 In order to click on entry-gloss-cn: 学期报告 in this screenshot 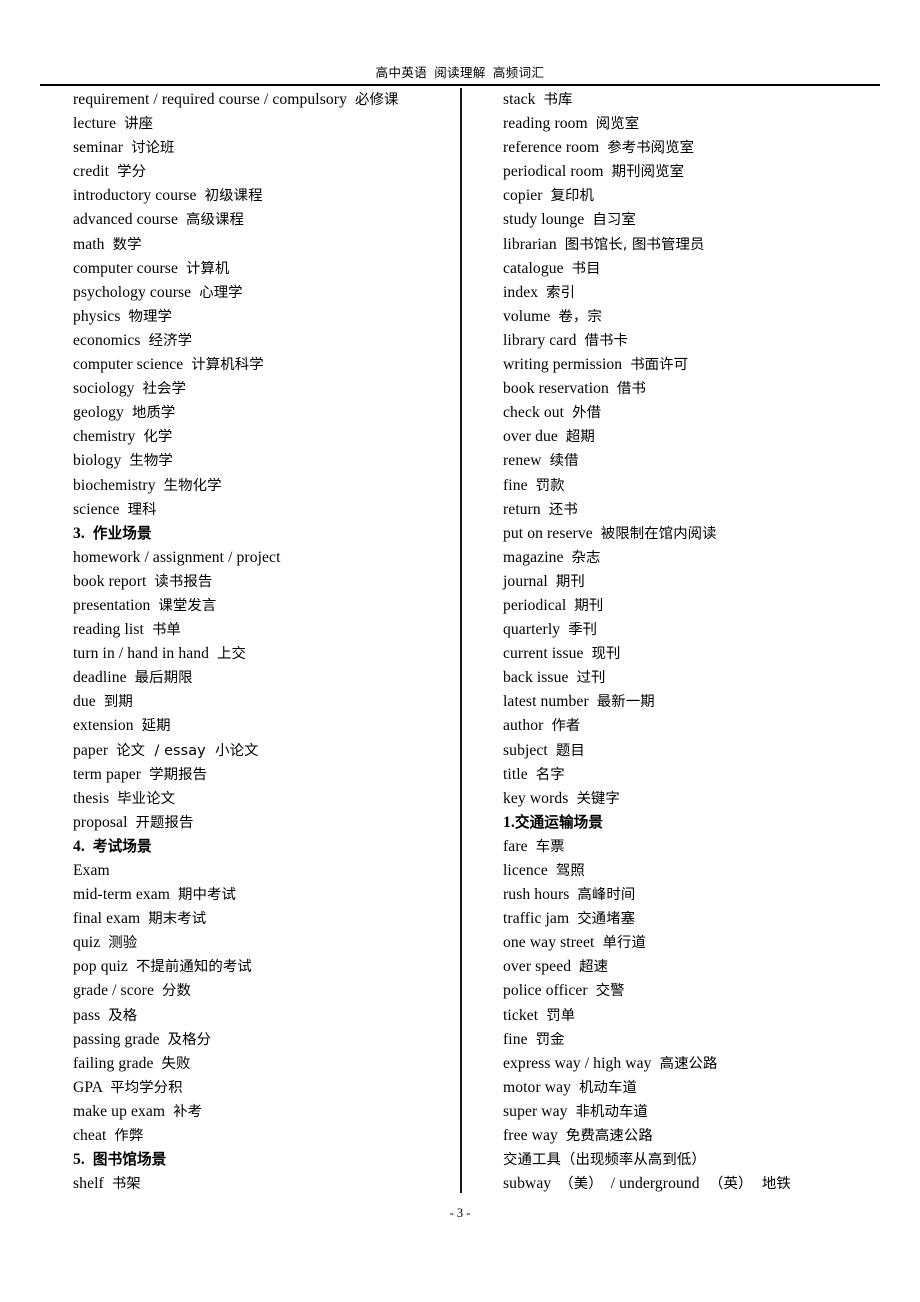, I will do `click(178, 774)`.